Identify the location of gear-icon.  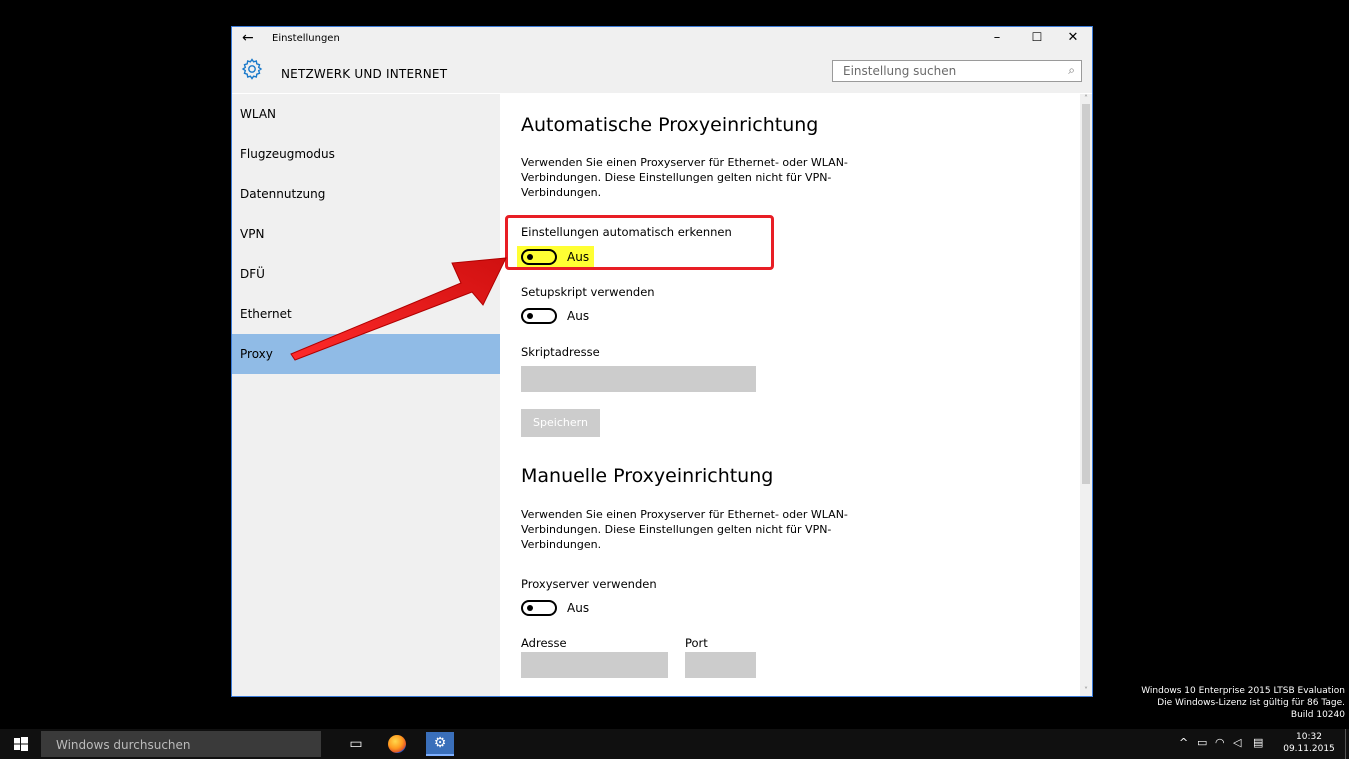
(252, 69).